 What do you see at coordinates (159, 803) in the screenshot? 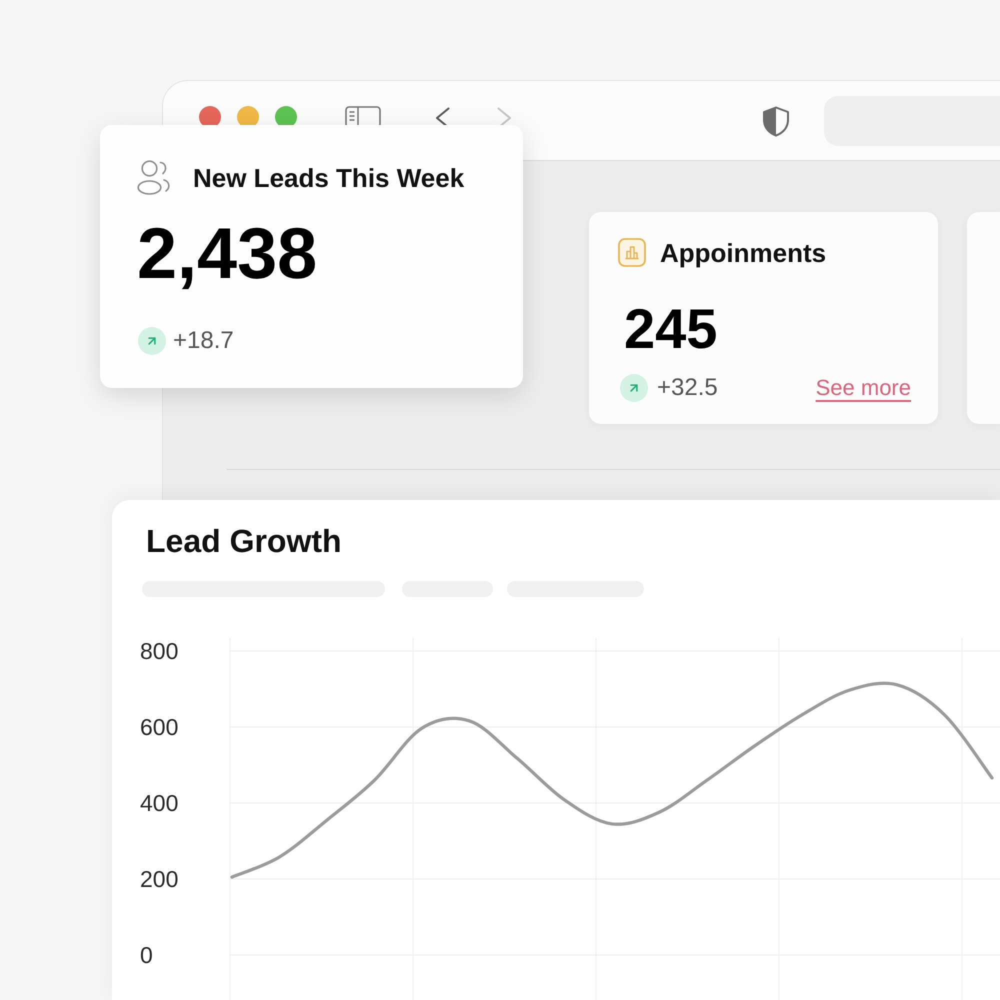
I see `y-axis-label: 400` at bounding box center [159, 803].